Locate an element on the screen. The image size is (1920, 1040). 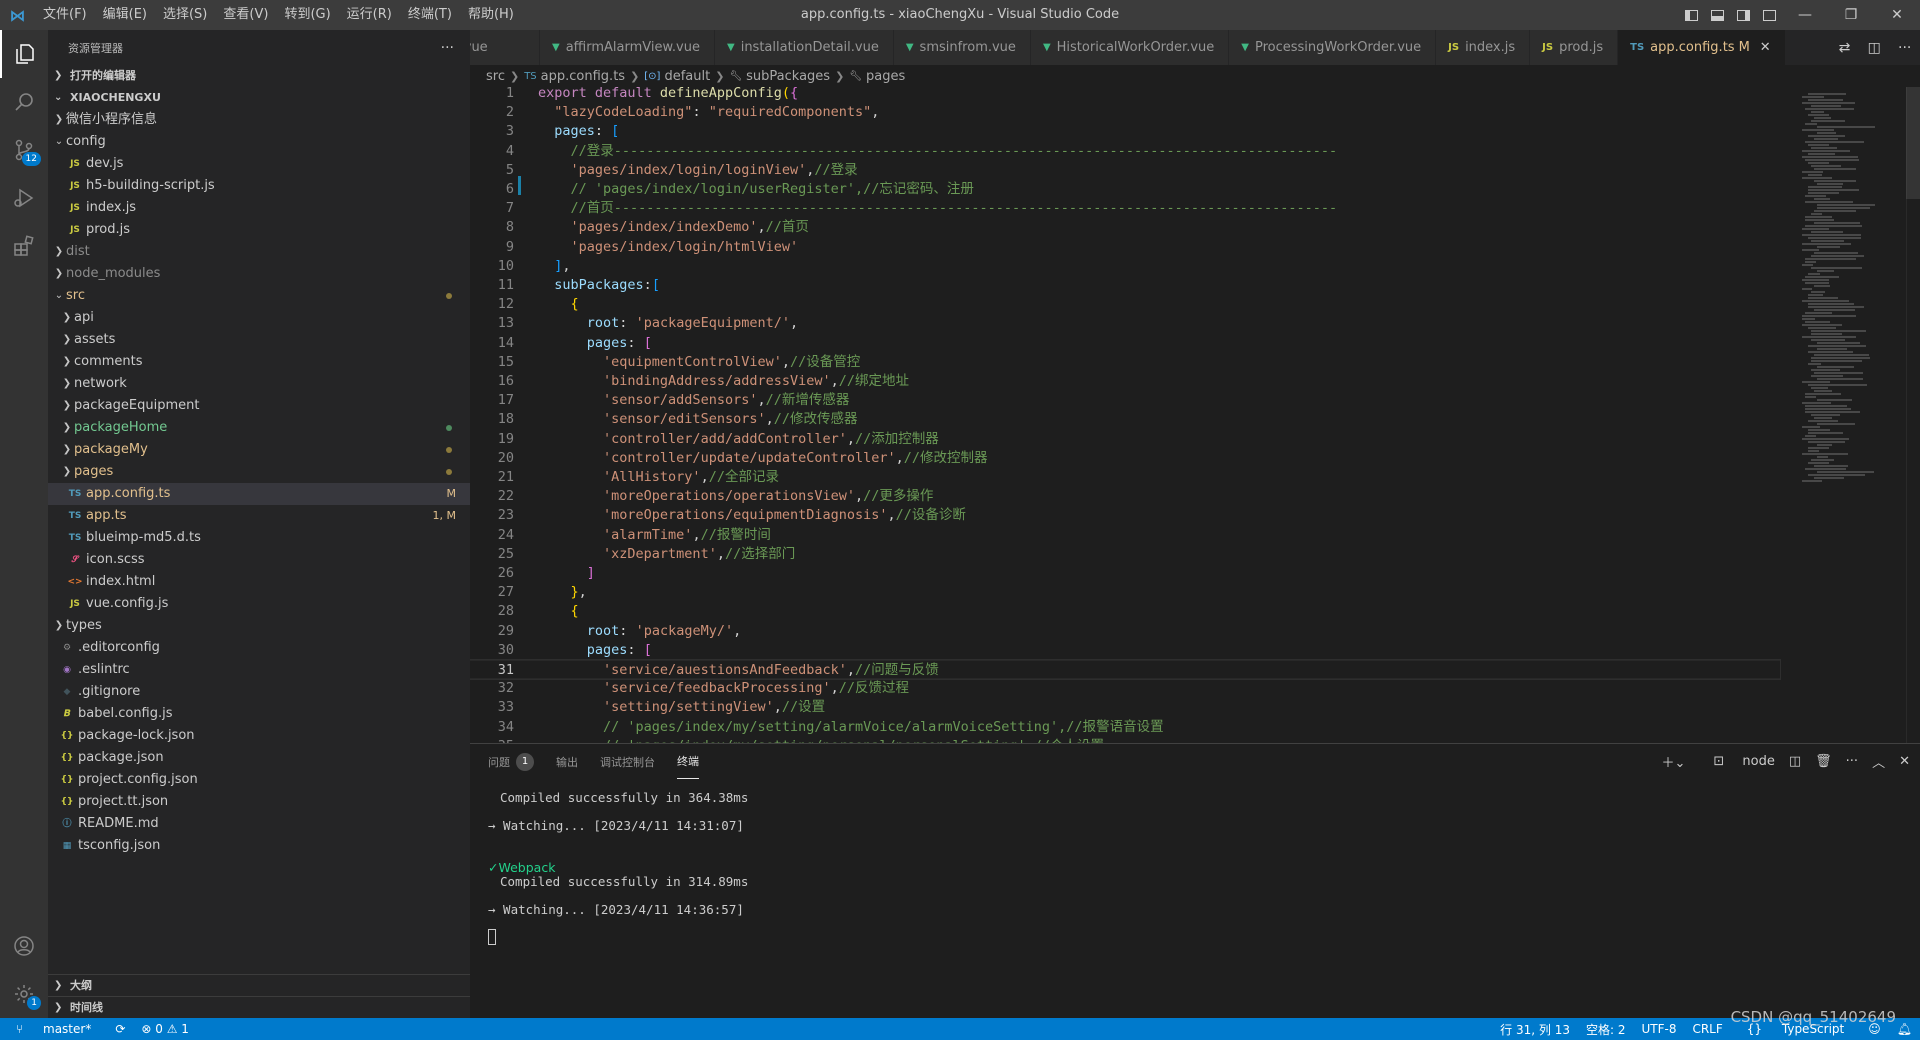
tree-file: JS index.js is located at coordinates (259, 208).